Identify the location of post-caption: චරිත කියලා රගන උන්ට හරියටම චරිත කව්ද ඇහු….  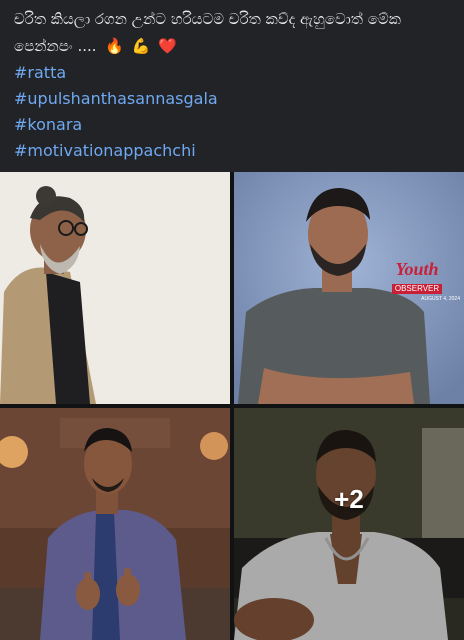
(234, 33).